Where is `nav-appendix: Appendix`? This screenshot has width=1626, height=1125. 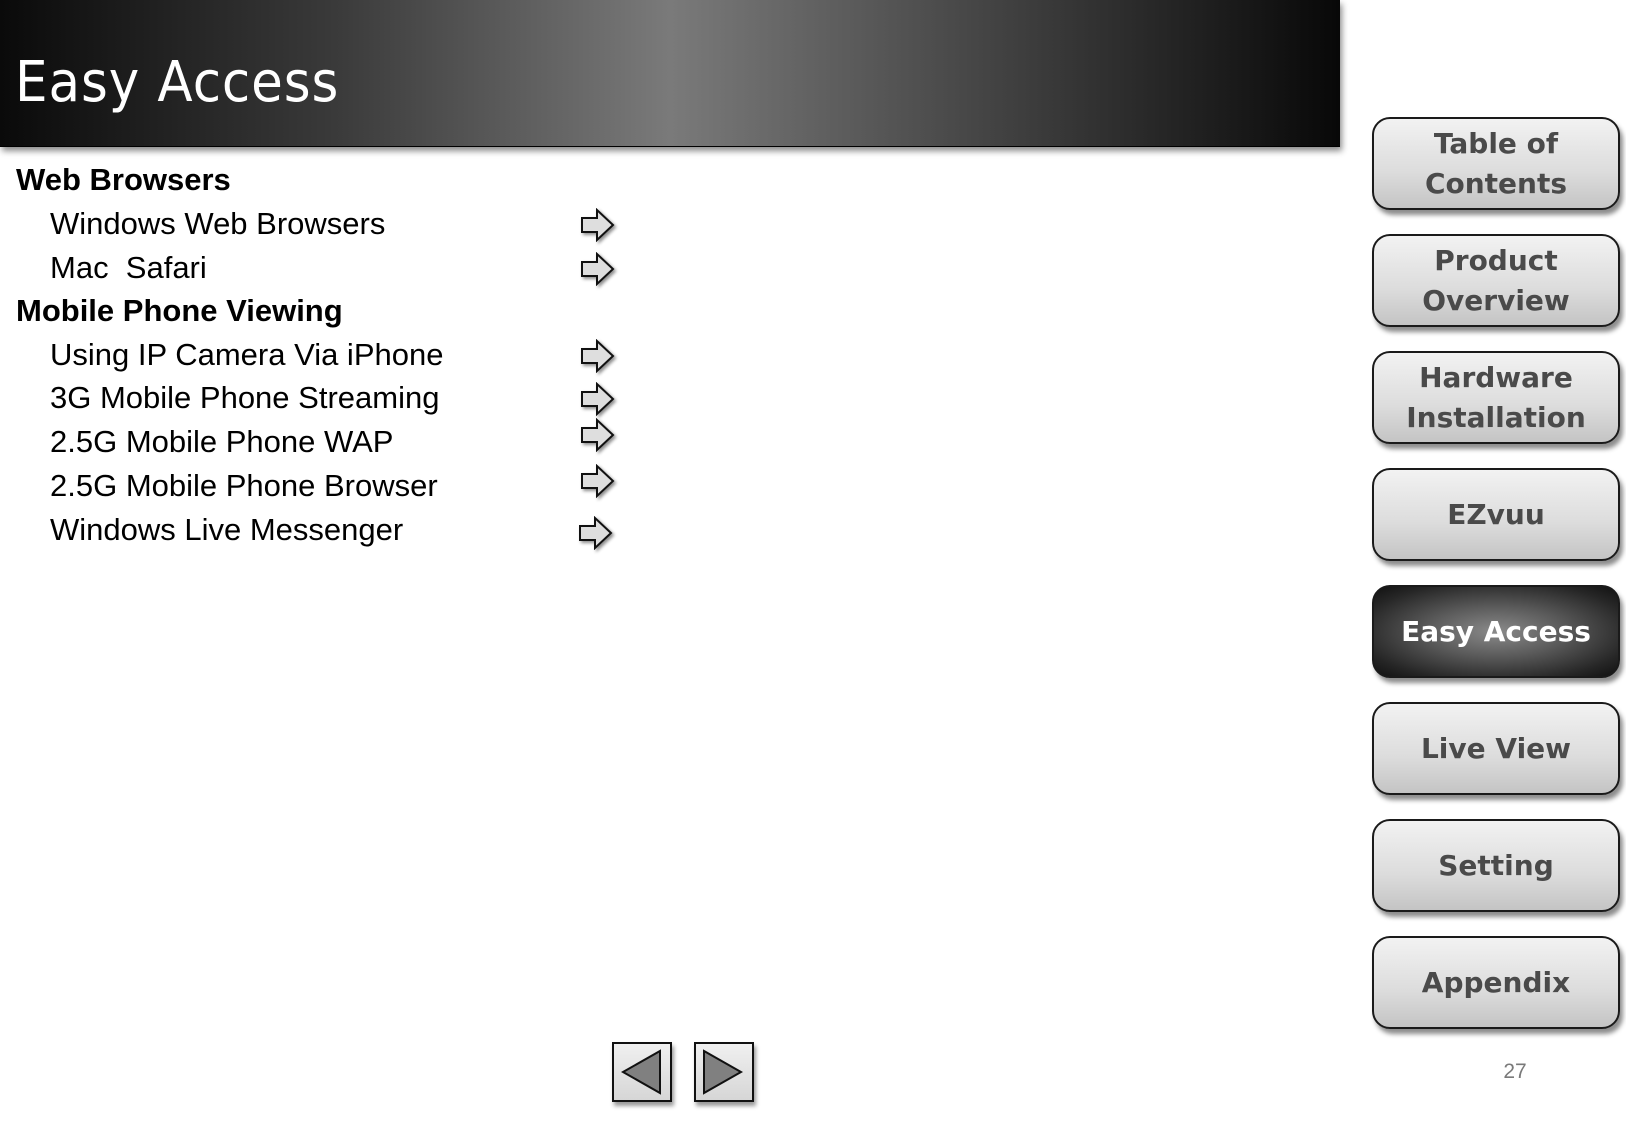
nav-appendix: Appendix is located at coordinates (1496, 982).